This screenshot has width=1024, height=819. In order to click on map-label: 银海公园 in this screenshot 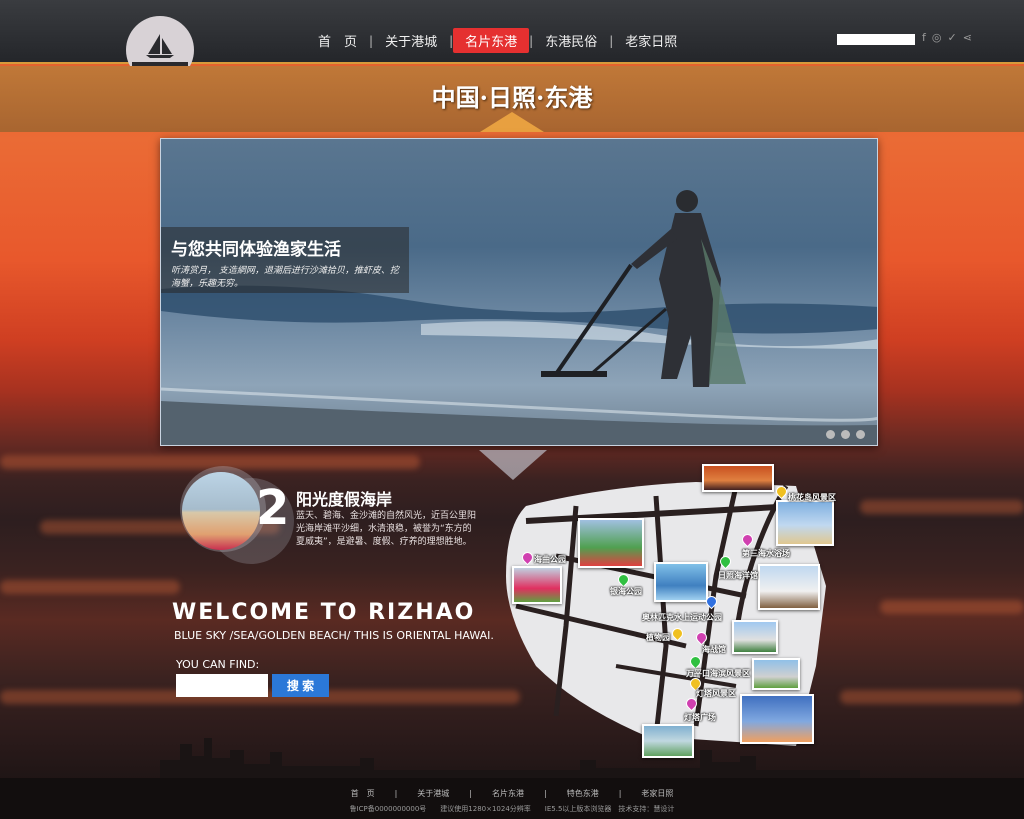, I will do `click(626, 591)`.